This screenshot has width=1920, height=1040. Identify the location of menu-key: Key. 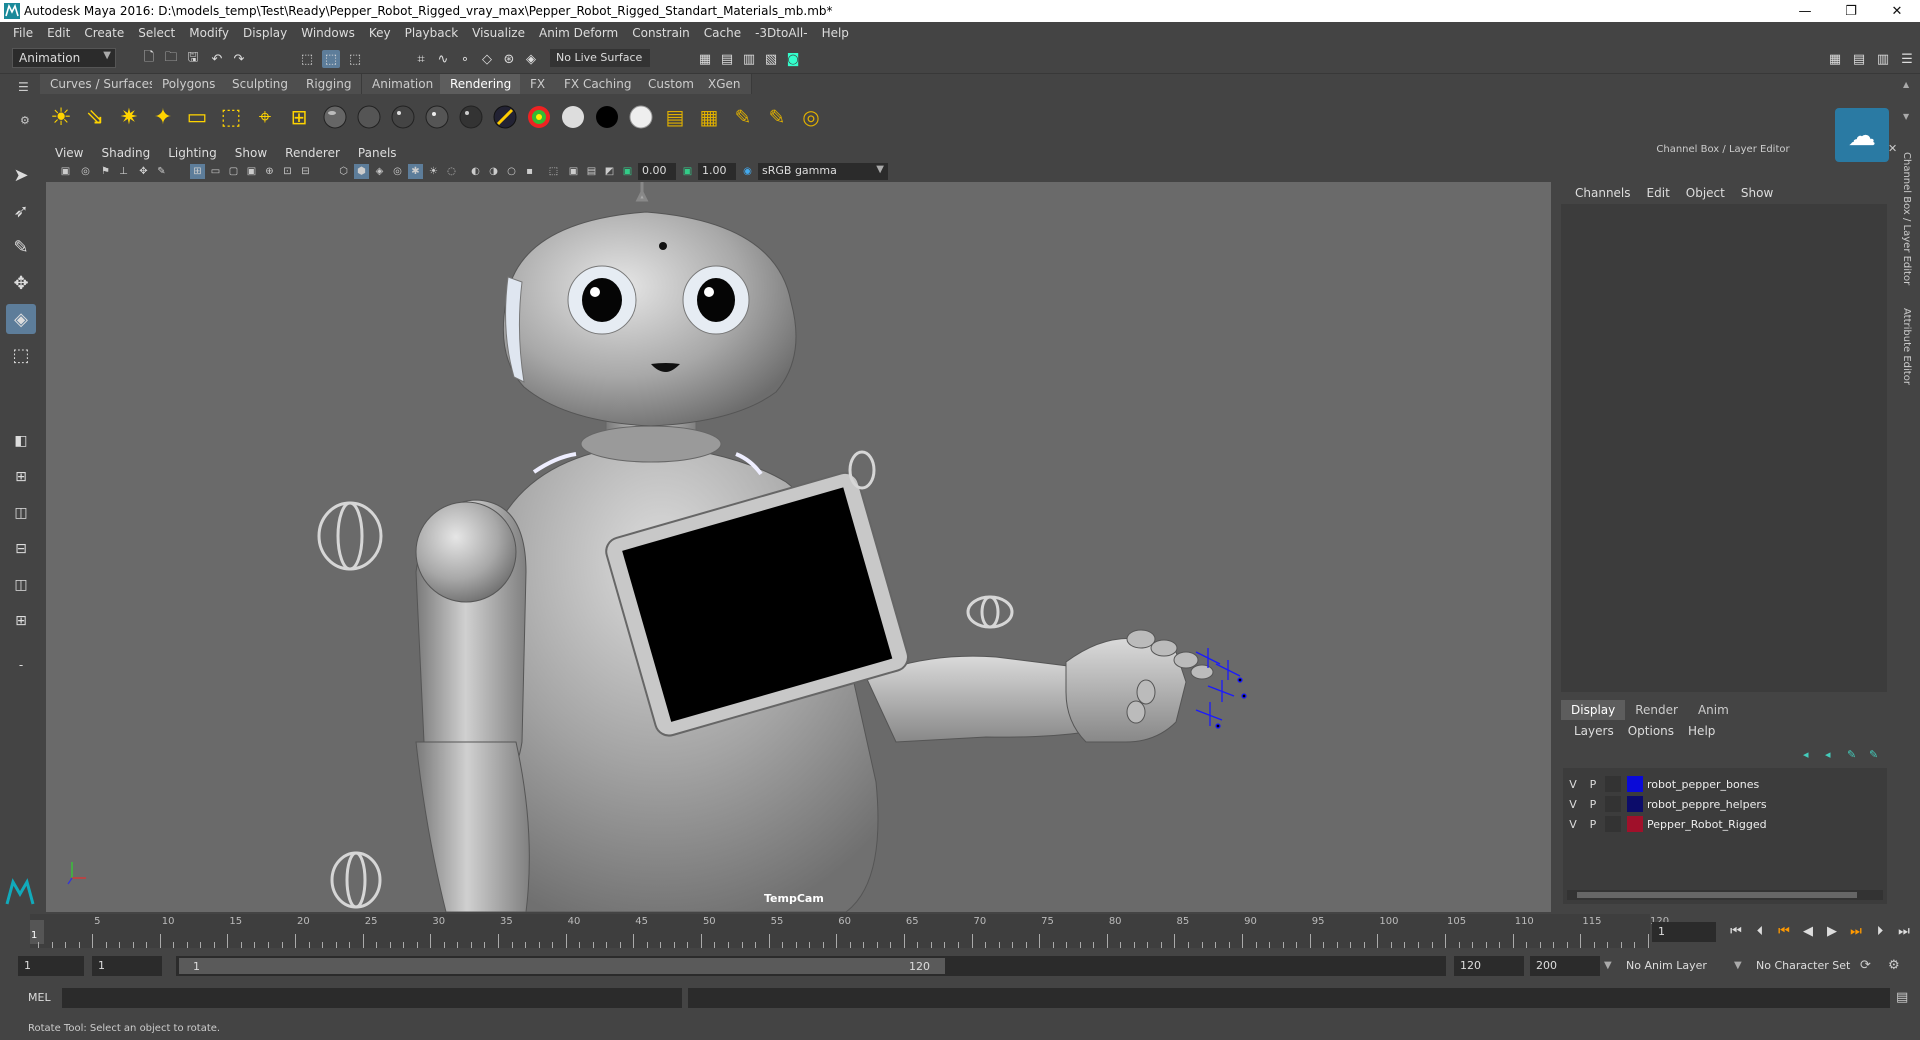
(380, 33).